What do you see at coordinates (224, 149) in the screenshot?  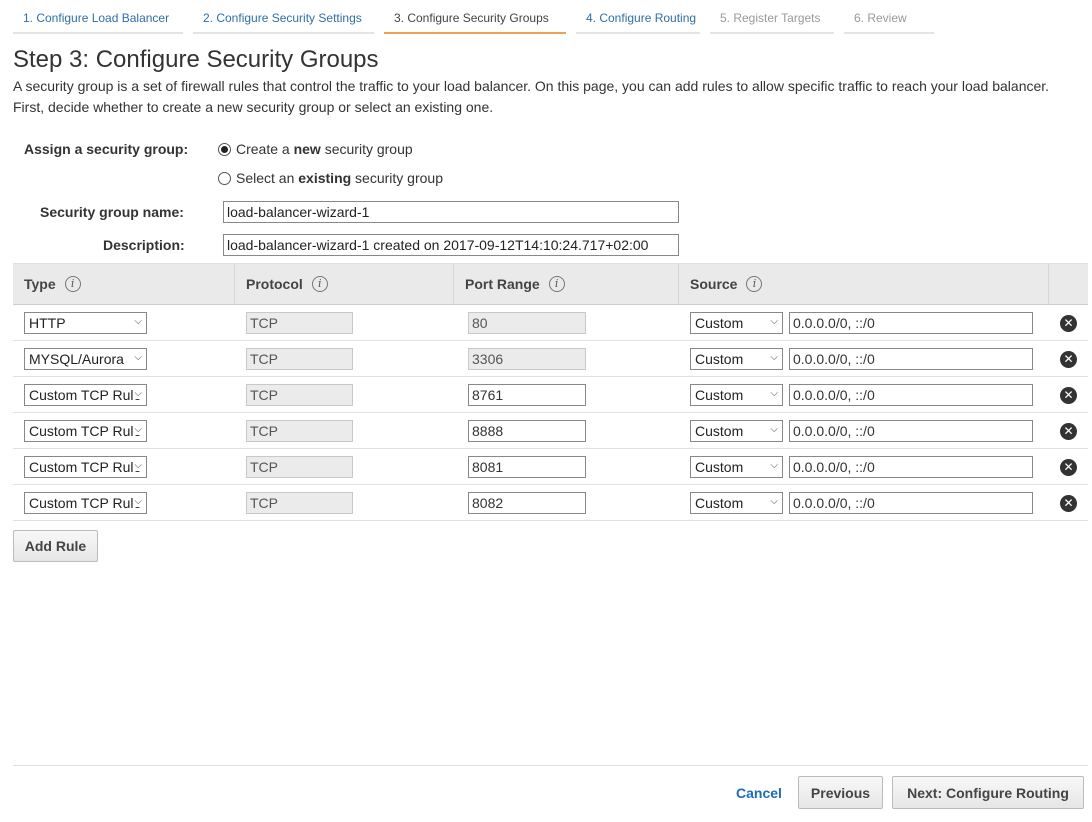 I see `radio-button-checked` at bounding box center [224, 149].